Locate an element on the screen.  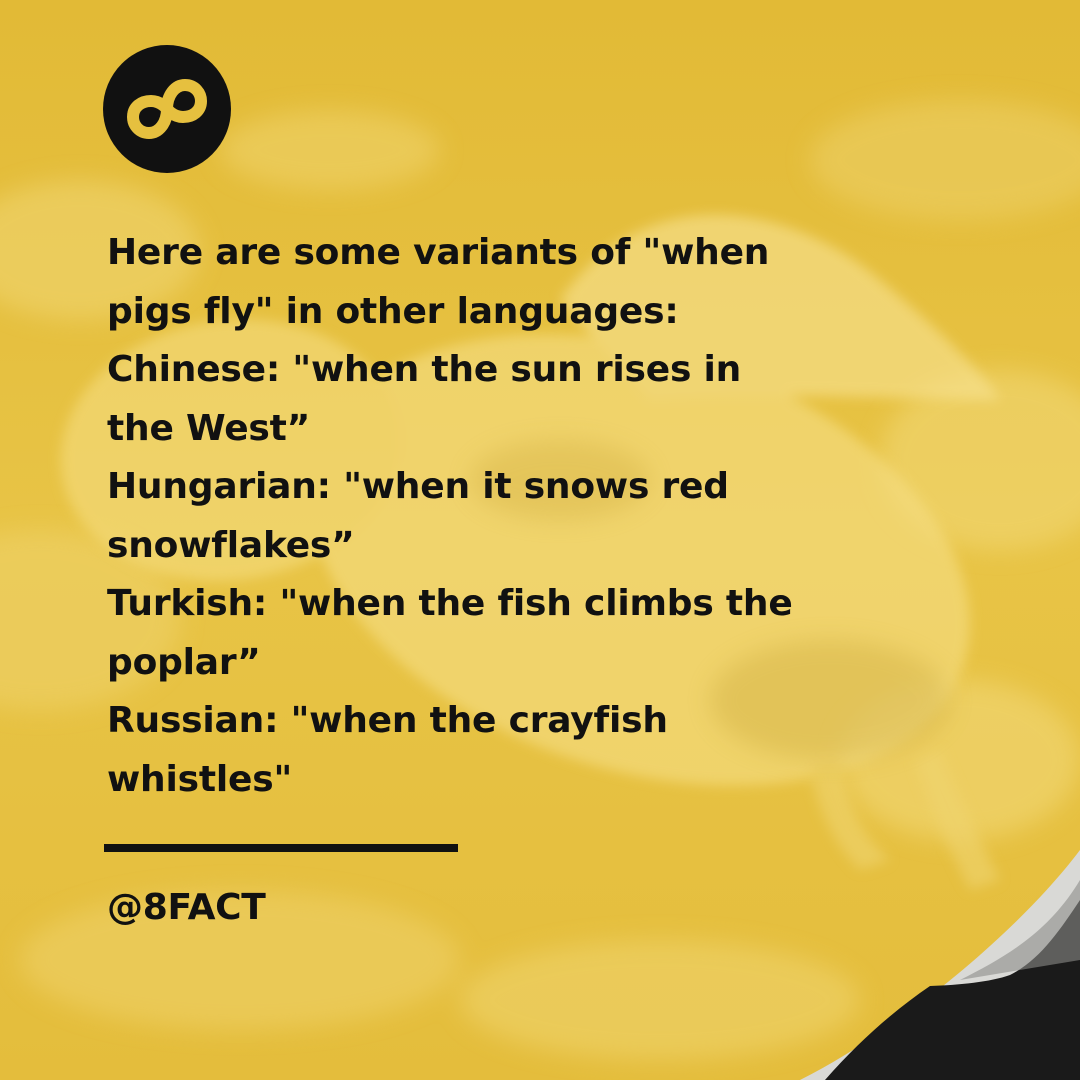
divider-line is located at coordinates (281, 848).